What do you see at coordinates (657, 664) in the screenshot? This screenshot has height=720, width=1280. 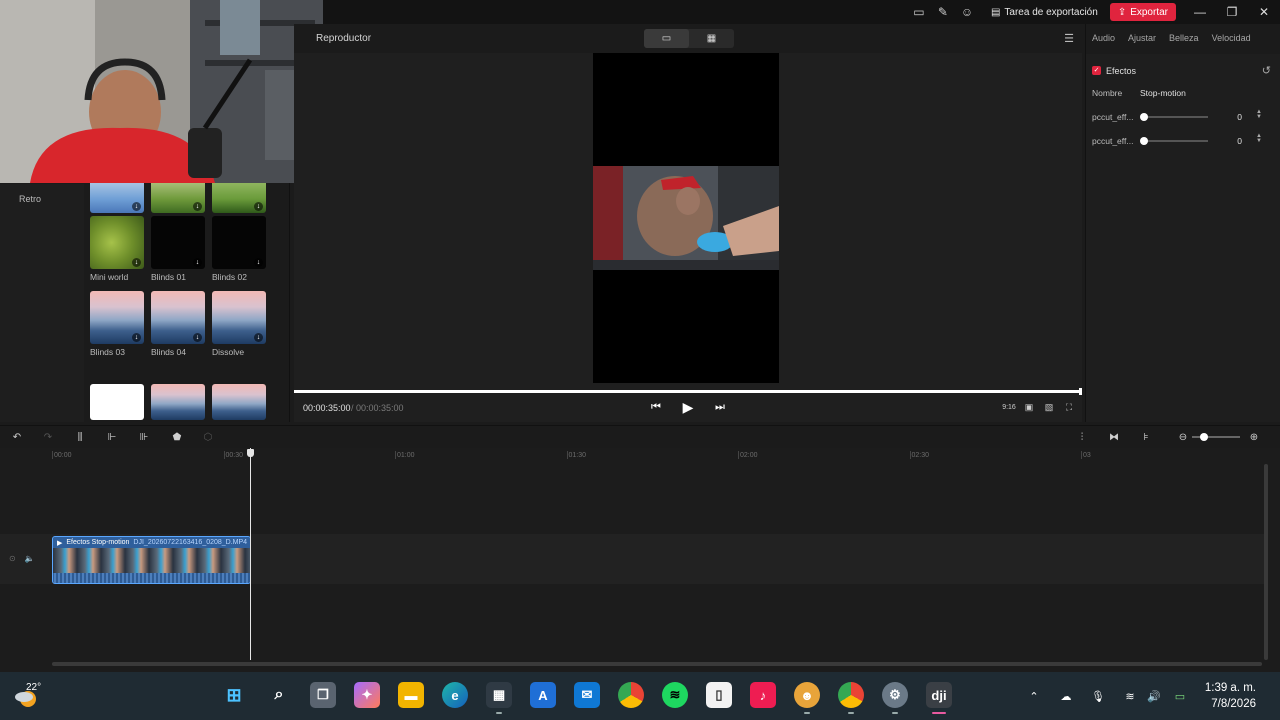 I see `horizontal-scrollbar` at bounding box center [657, 664].